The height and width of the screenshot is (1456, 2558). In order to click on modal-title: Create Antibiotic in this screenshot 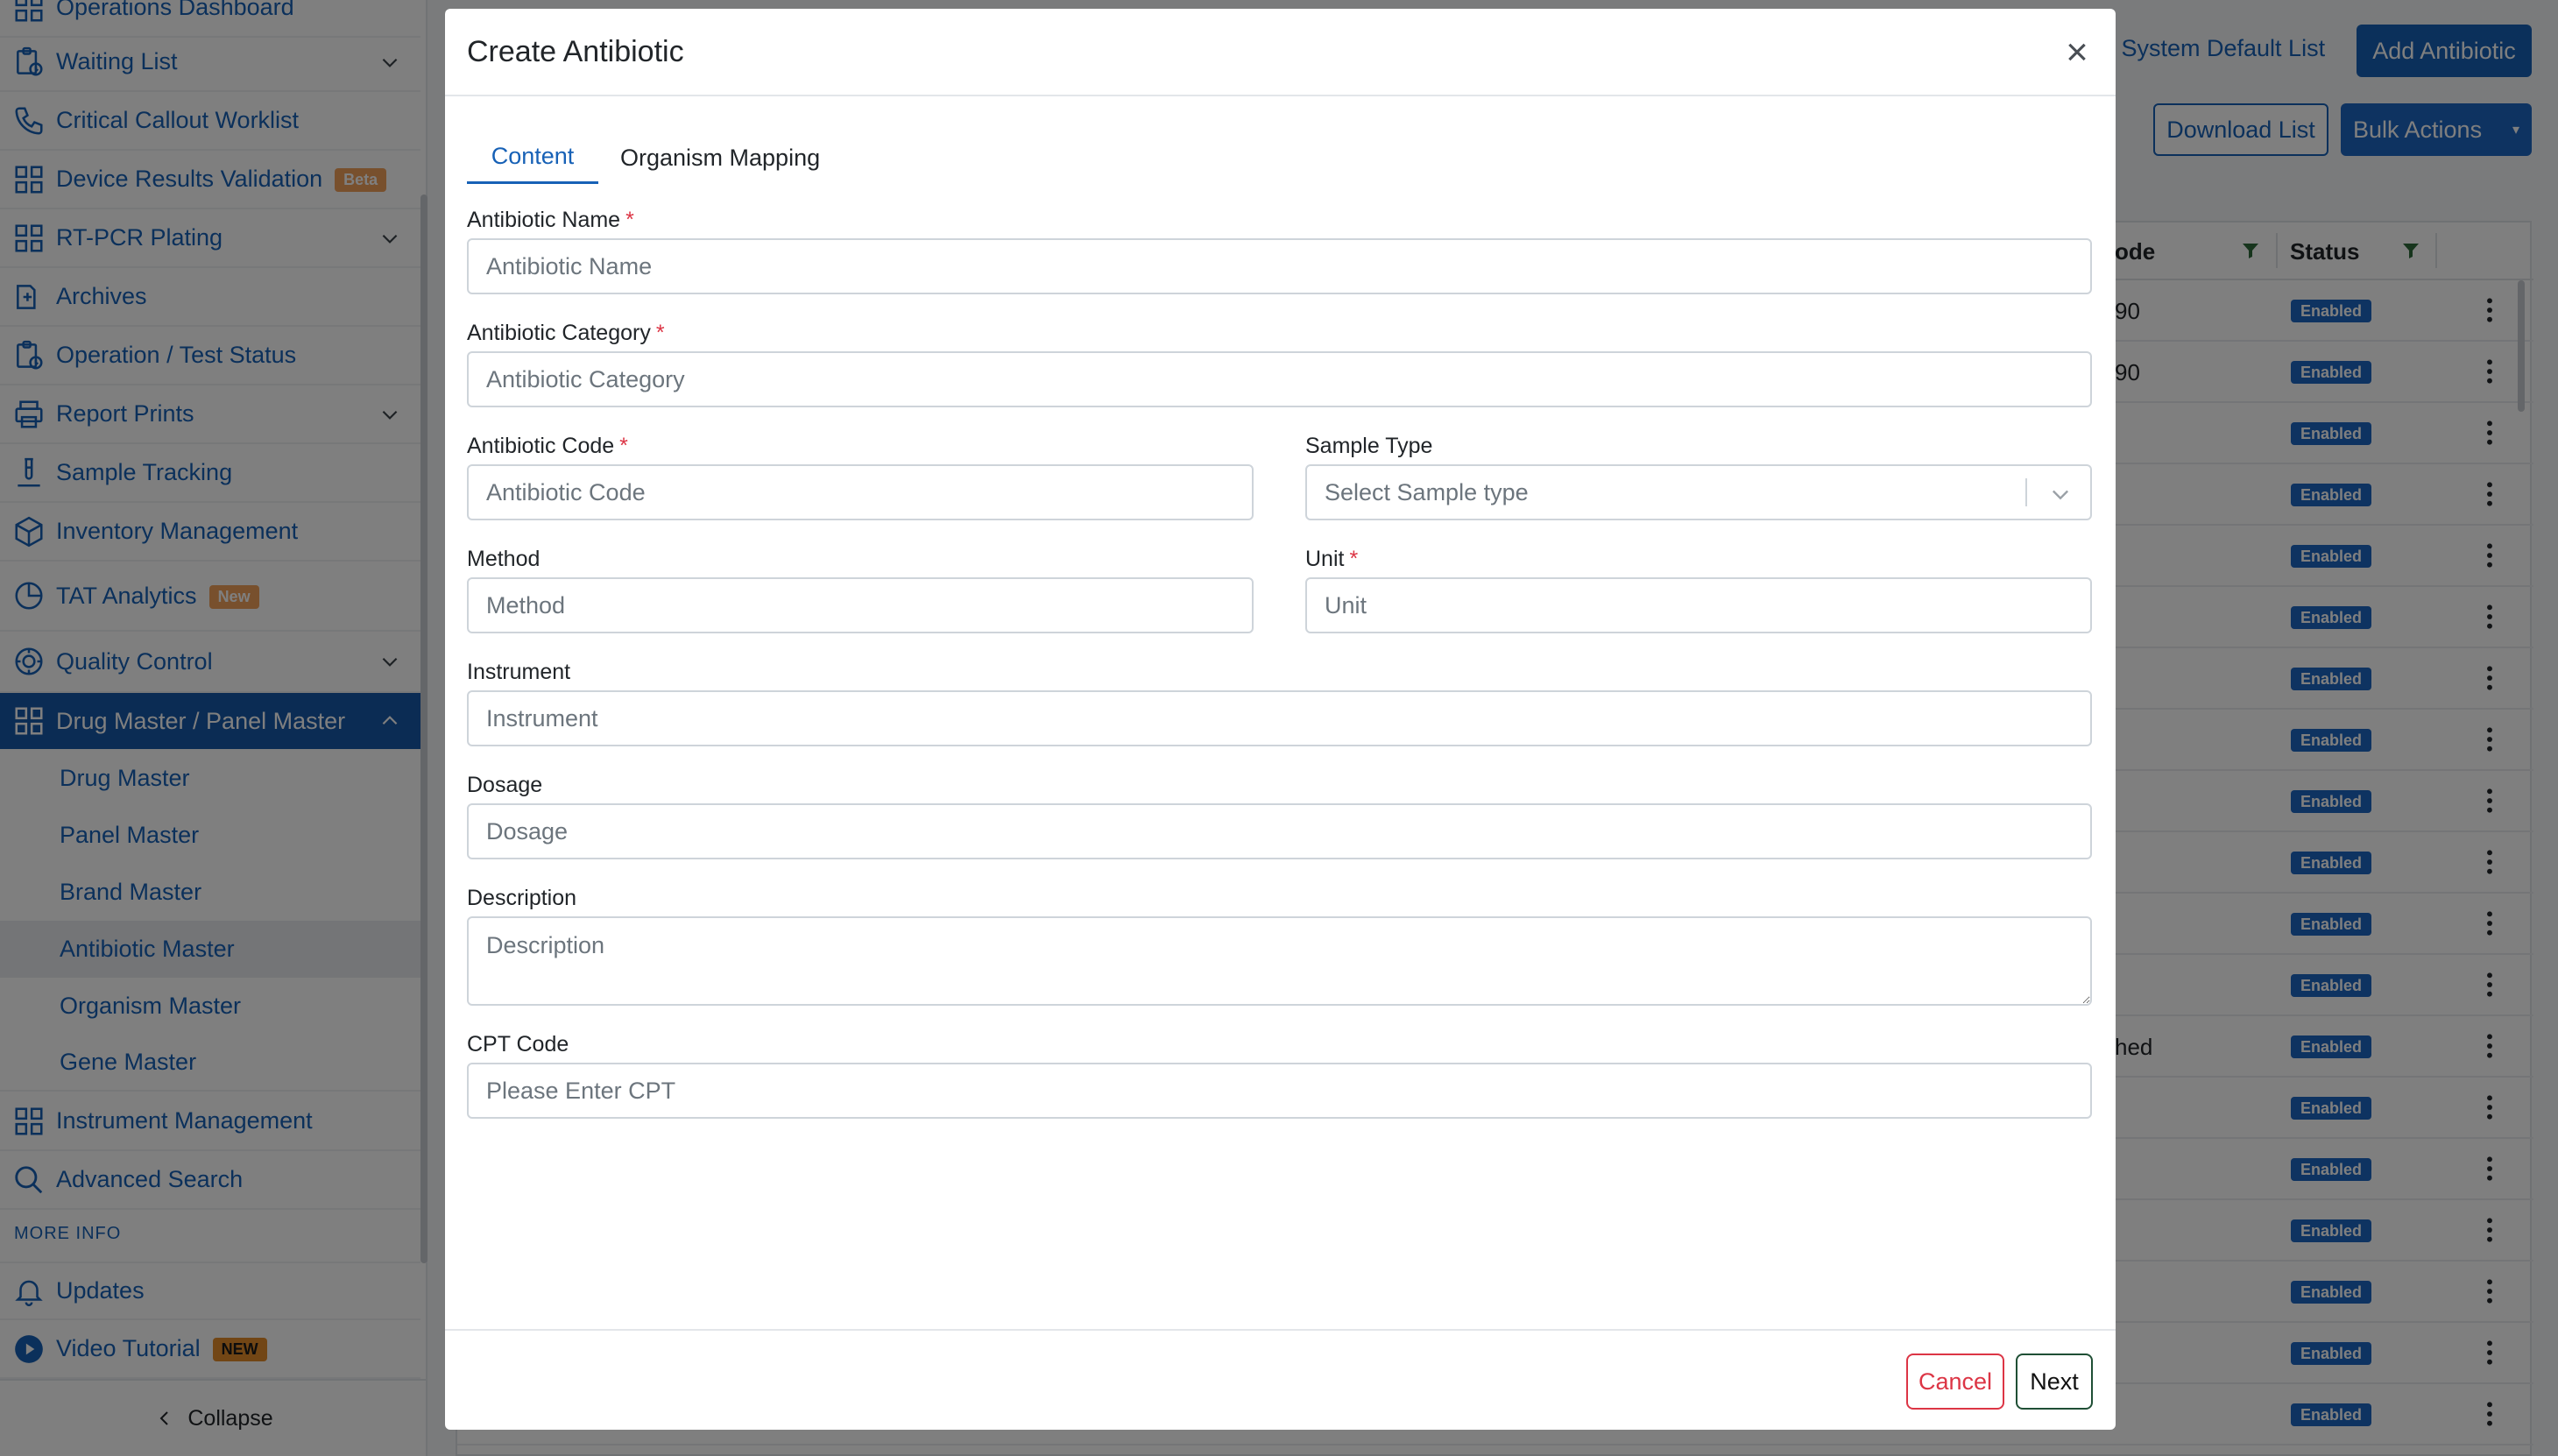, I will do `click(575, 51)`.